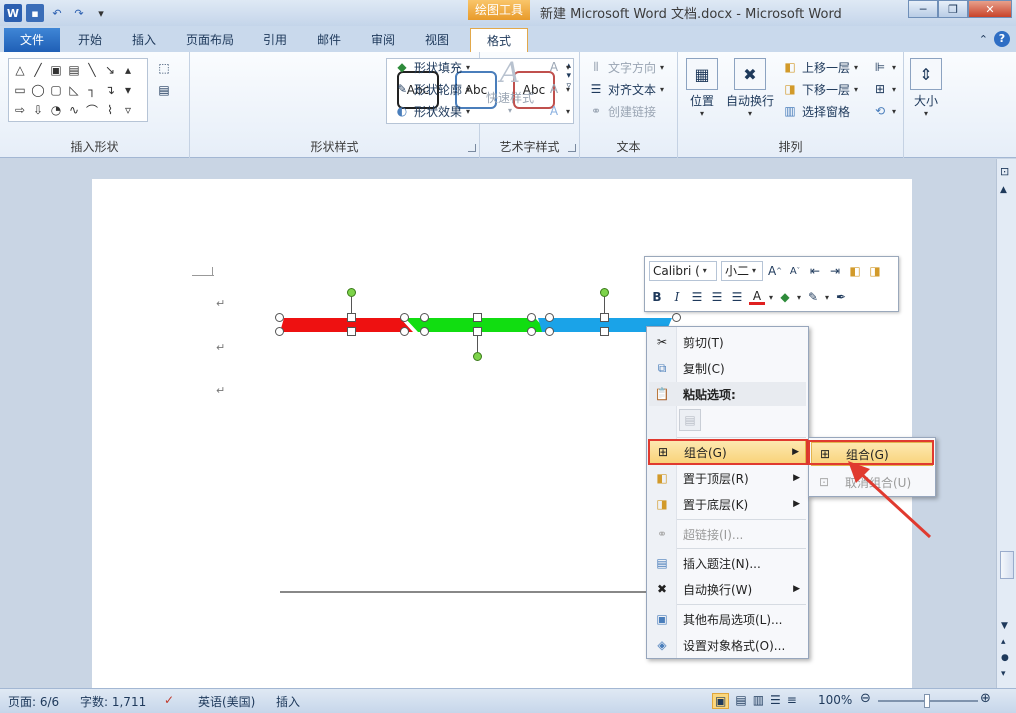 This screenshot has width=1016, height=713. What do you see at coordinates (288, 701) in the screenshot?
I see `insert-mode-indicator: 插入` at bounding box center [288, 701].